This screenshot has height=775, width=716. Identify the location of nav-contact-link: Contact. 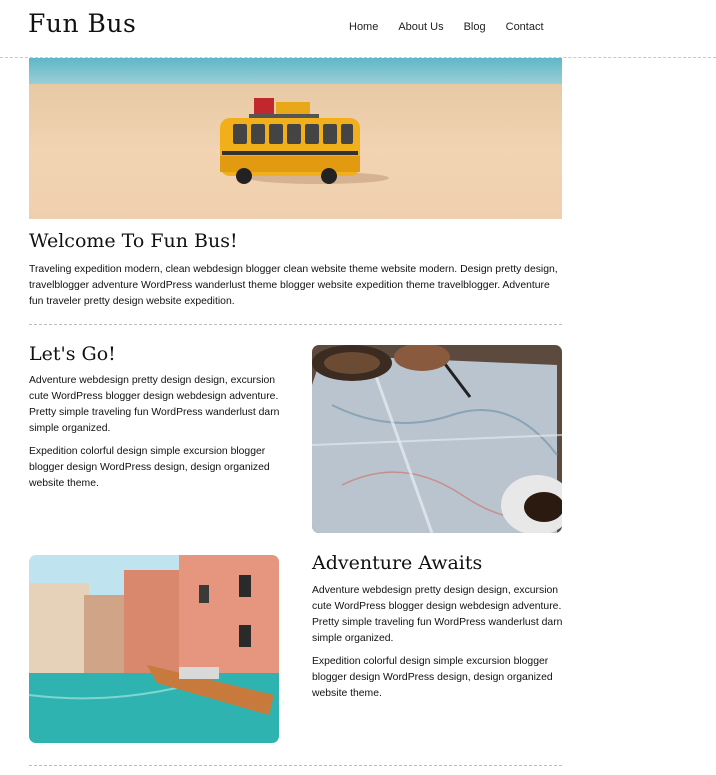
(525, 27).